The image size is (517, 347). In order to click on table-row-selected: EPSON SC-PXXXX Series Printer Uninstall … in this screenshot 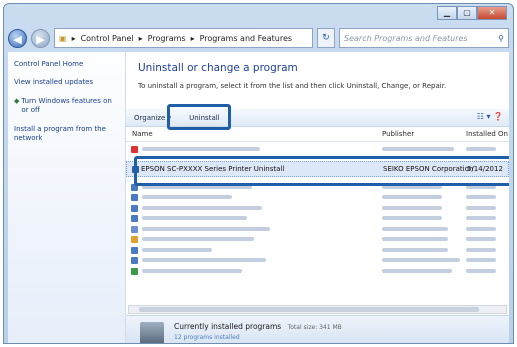, I will do `click(317, 168)`.